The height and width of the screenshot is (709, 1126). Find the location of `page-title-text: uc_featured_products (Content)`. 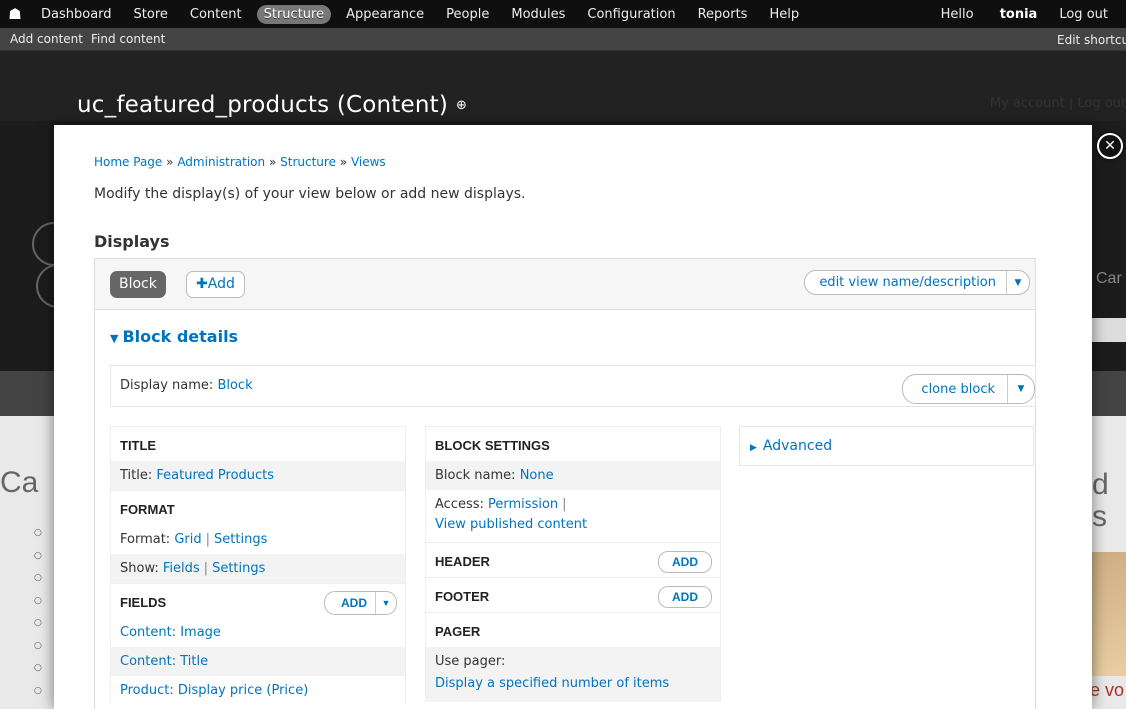

page-title-text: uc_featured_products (Content) is located at coordinates (263, 105).